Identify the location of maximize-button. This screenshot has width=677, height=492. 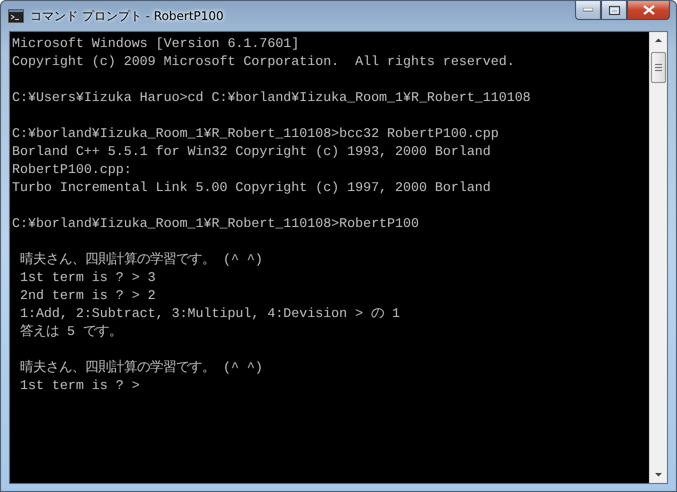
(614, 10).